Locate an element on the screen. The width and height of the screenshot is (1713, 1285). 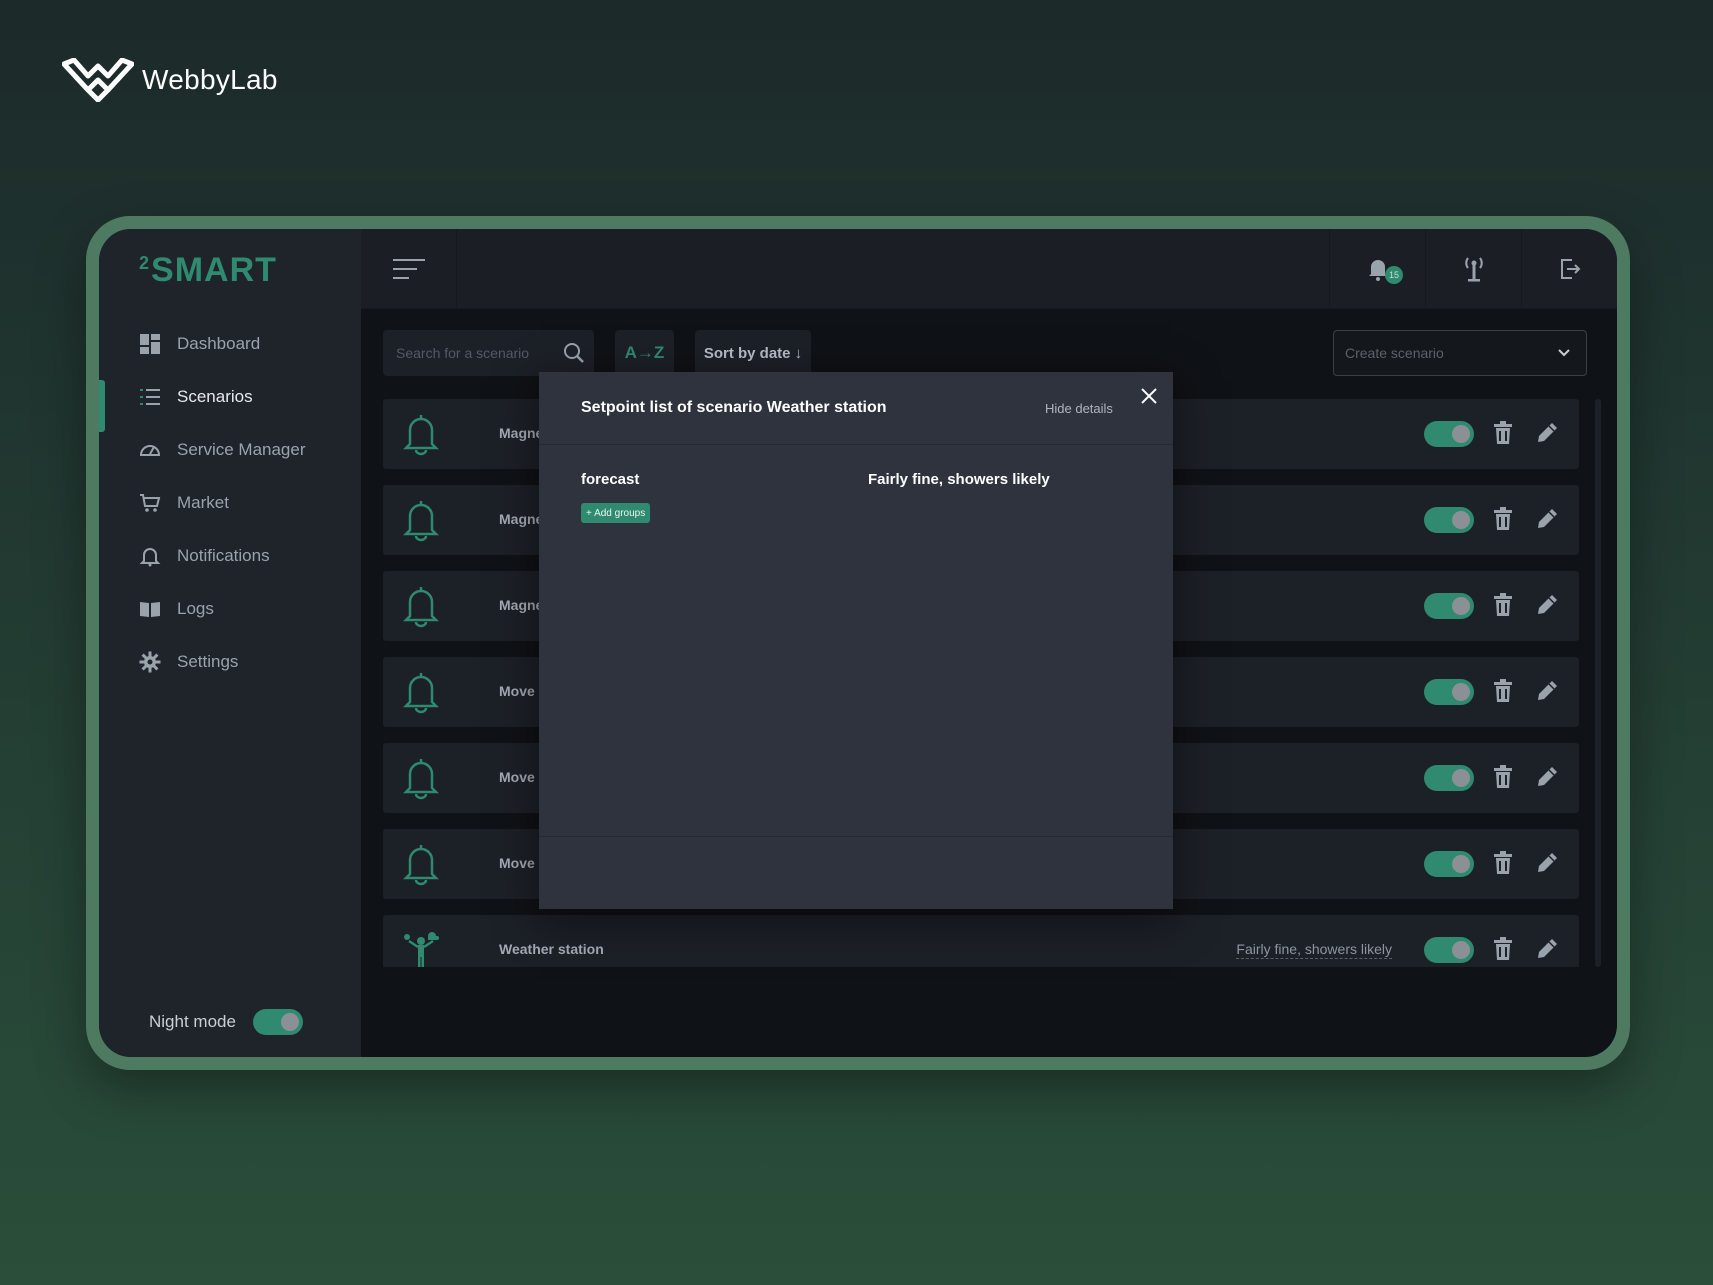
add-groups-button: + Add groups is located at coordinates (616, 513).